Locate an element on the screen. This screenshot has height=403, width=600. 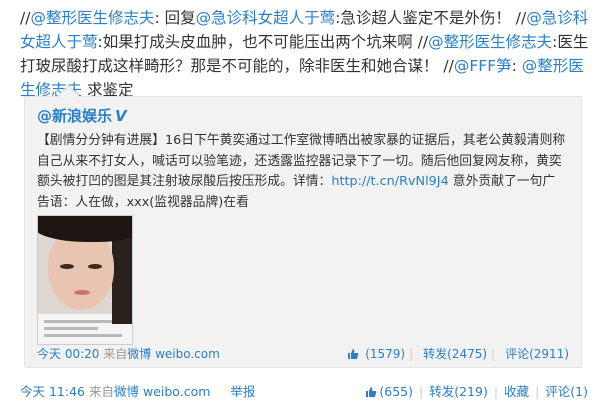
repost-photo-thumbnail is located at coordinates (85, 280).